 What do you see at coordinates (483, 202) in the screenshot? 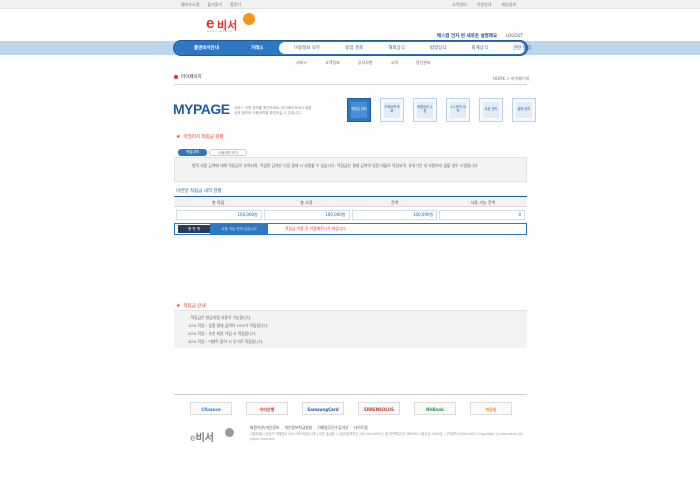
I see `table-header-cell: 사용 가능 잔액` at bounding box center [483, 202].